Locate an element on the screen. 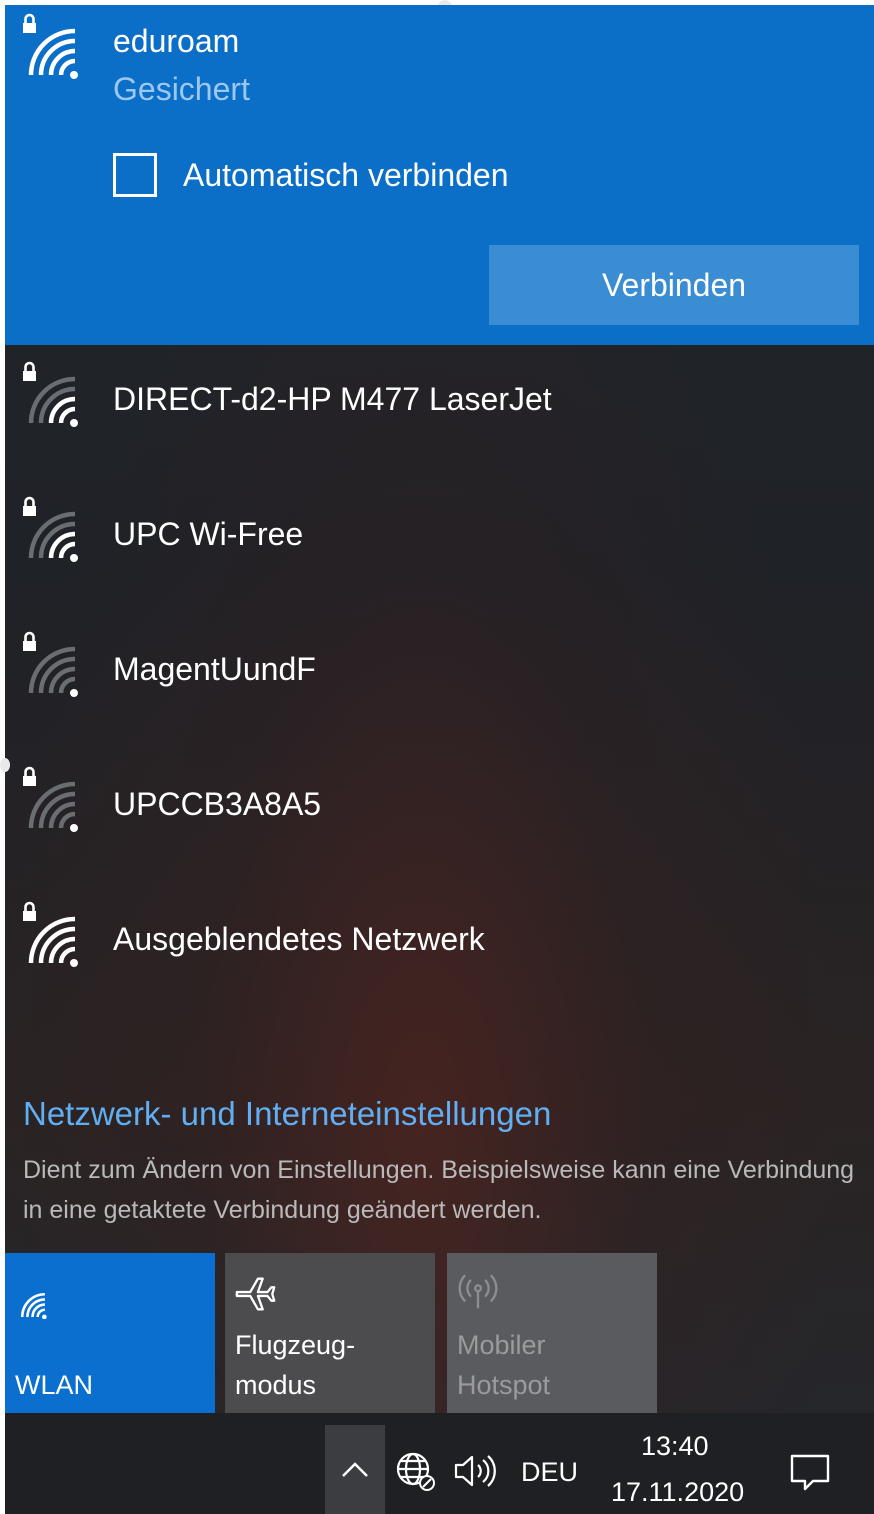  window-resize-handle is located at coordinates (5, 765).